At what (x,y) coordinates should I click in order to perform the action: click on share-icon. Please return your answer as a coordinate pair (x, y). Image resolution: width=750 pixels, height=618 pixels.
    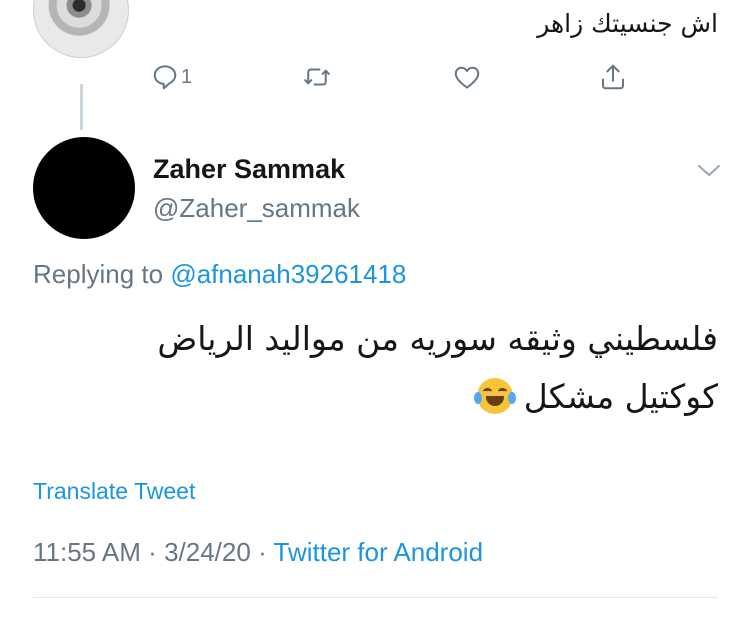
    Looking at the image, I should click on (613, 77).